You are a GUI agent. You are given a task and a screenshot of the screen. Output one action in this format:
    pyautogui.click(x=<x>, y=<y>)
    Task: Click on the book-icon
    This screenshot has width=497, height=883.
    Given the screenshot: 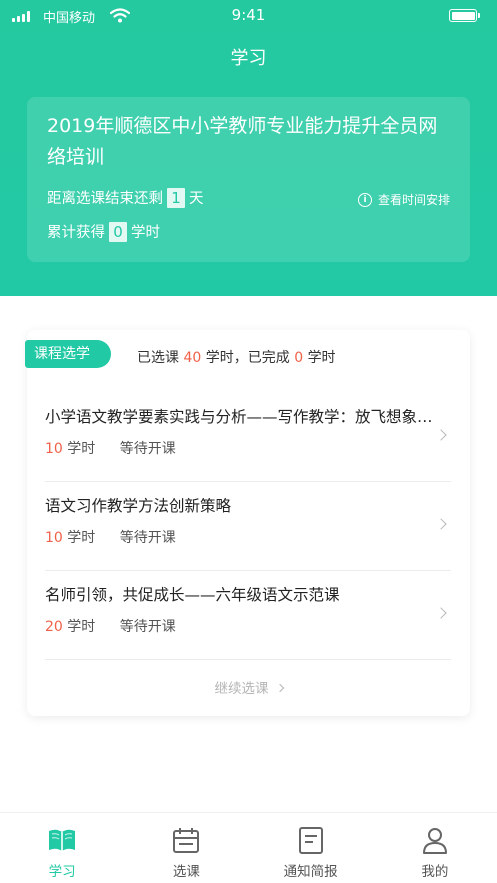 What is the action you would take?
    pyautogui.click(x=62, y=840)
    